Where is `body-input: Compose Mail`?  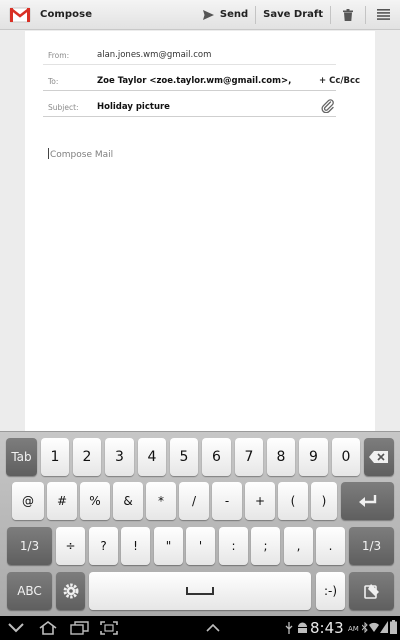 body-input: Compose Mail is located at coordinates (80, 154).